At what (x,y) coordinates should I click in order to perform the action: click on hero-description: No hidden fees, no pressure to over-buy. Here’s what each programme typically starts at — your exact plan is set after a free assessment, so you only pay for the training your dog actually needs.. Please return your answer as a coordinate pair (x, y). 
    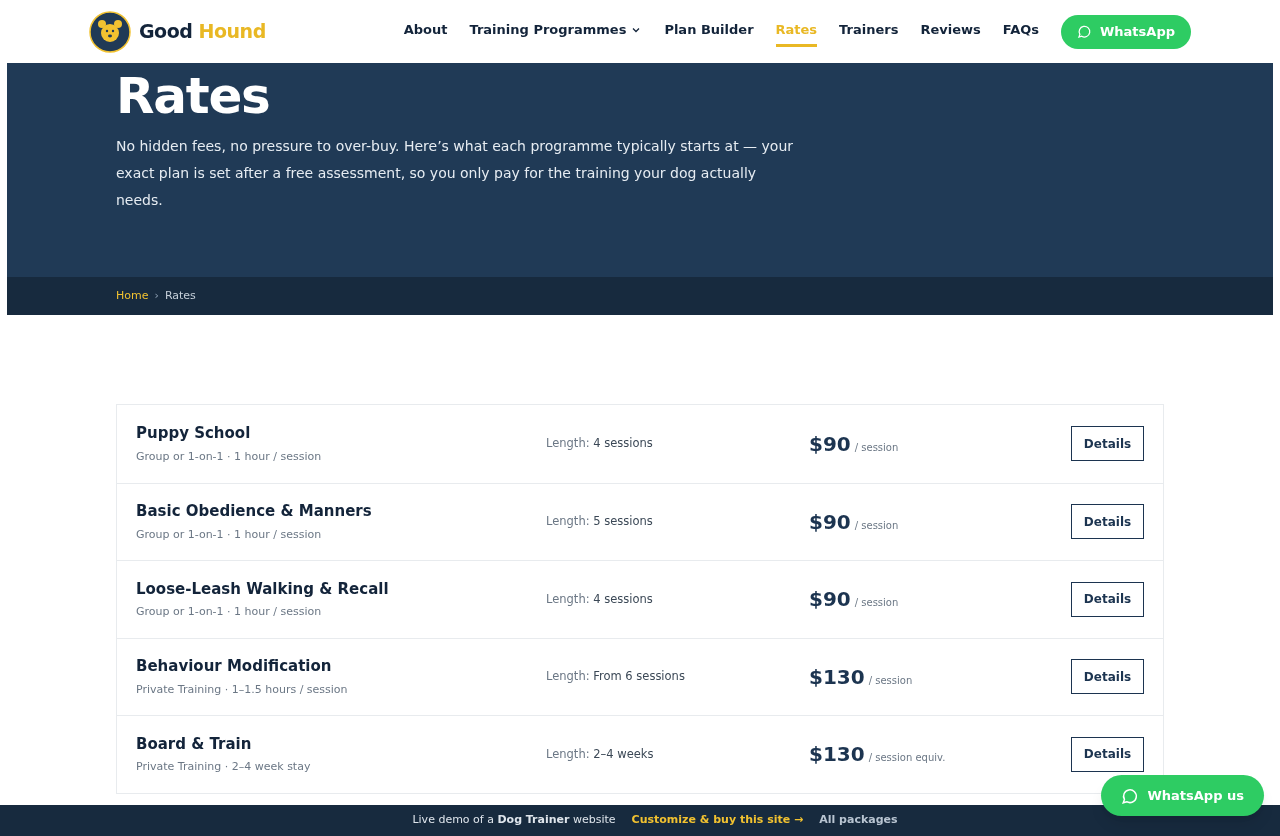
    Looking at the image, I should click on (455, 173).